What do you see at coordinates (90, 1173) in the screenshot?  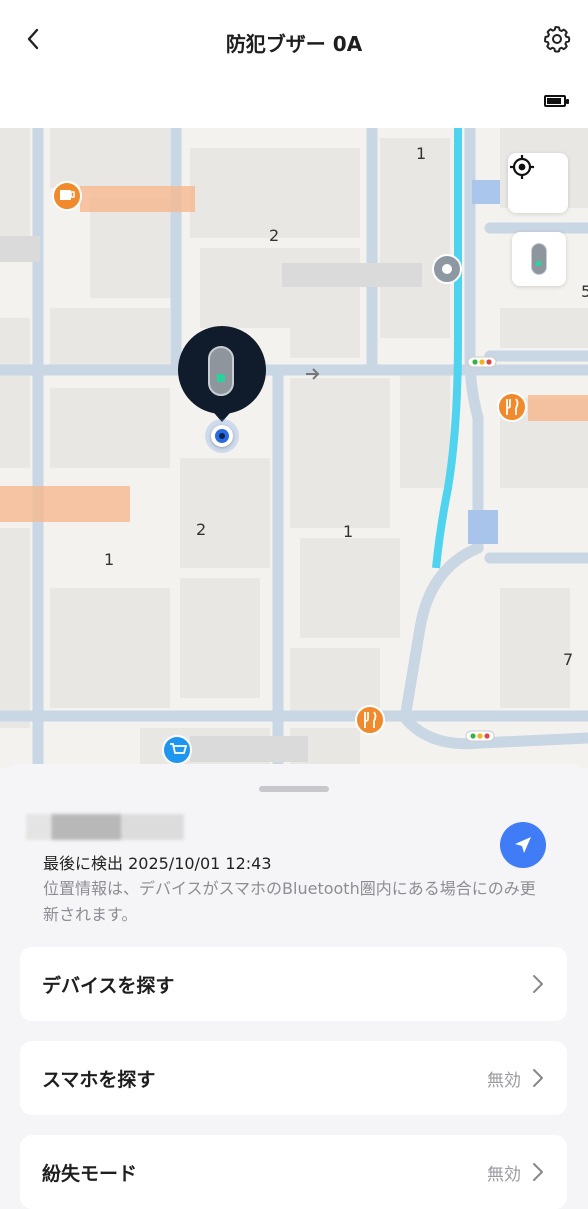 I see `row-label: 紛失モード` at bounding box center [90, 1173].